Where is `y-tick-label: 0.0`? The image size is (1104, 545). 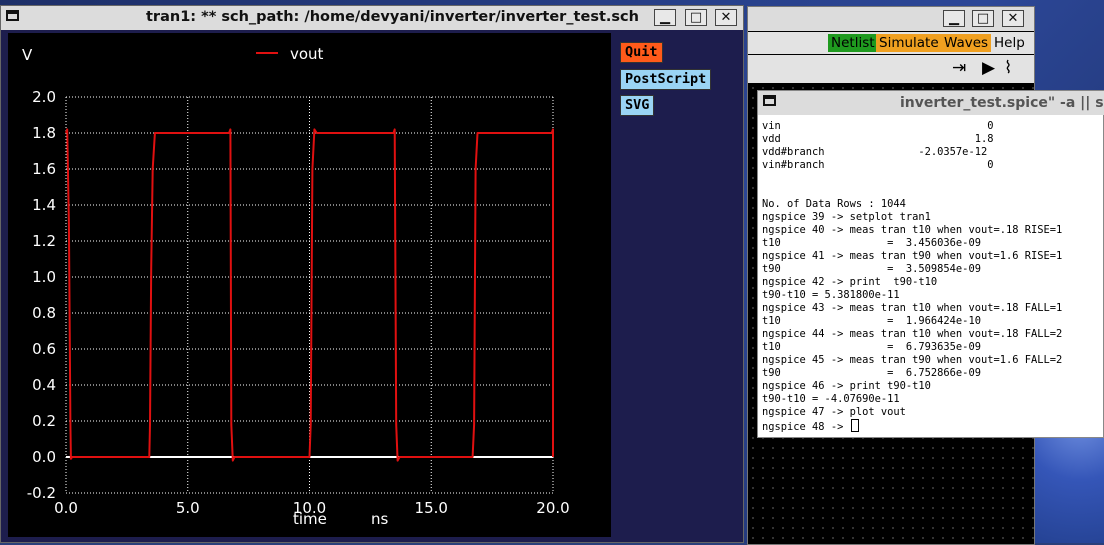 y-tick-label: 0.0 is located at coordinates (44, 457).